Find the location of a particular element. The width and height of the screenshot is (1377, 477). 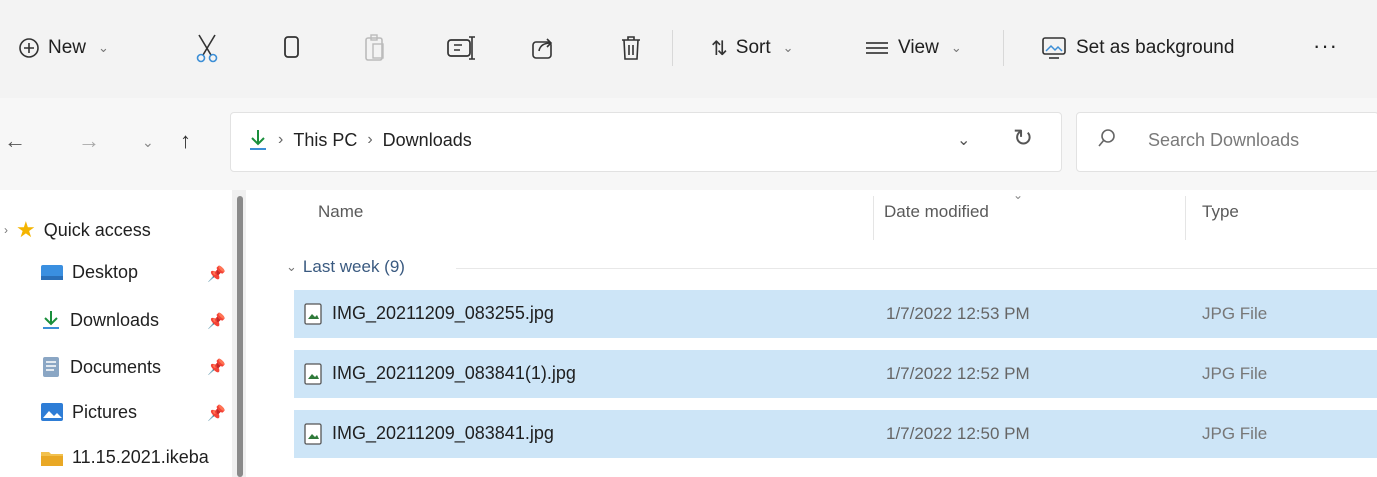

sidebar-item-label: Documents is located at coordinates (116, 366).